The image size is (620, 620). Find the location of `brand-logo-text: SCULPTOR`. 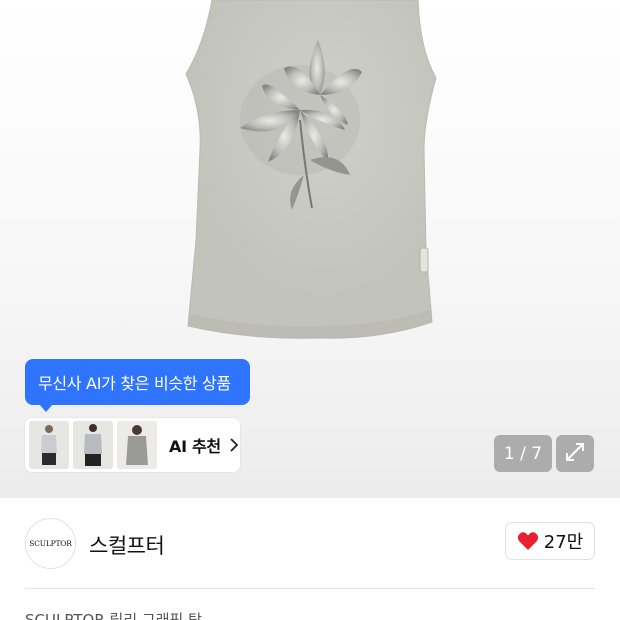

brand-logo-text: SCULPTOR is located at coordinates (50, 543).